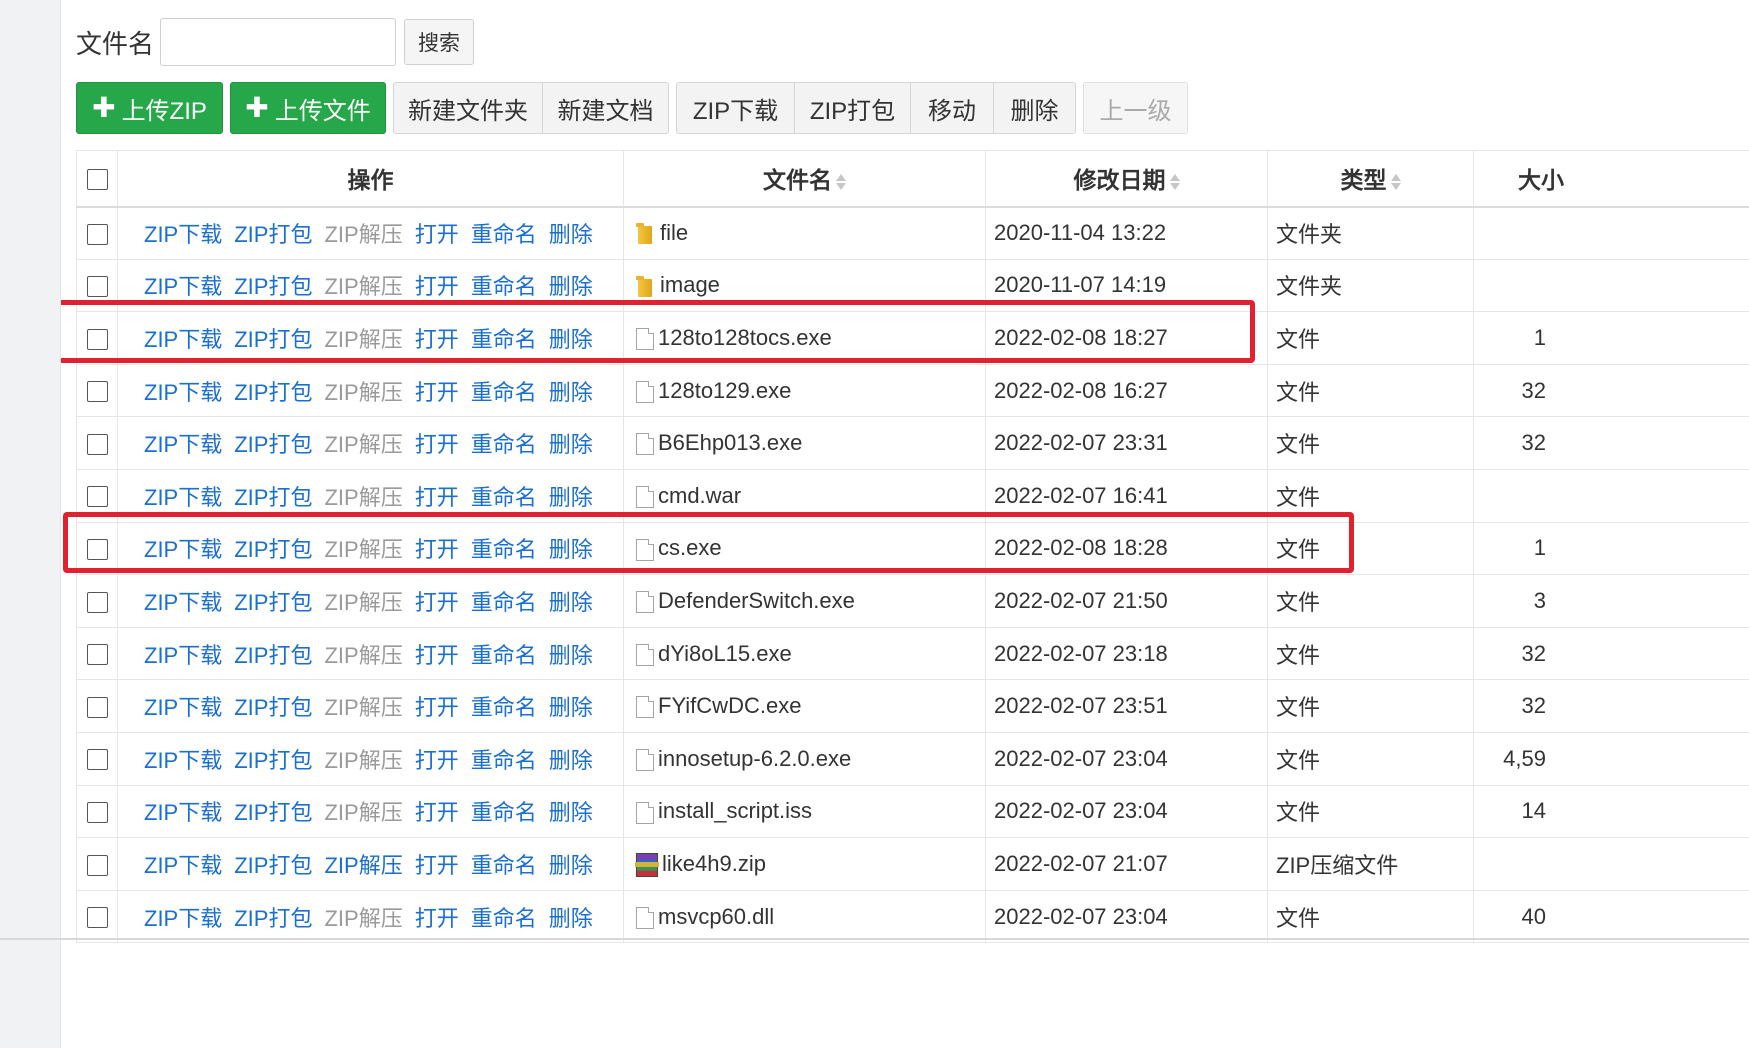  What do you see at coordinates (804, 916) in the screenshot?
I see `file-name-cell: msvcp60.dll` at bounding box center [804, 916].